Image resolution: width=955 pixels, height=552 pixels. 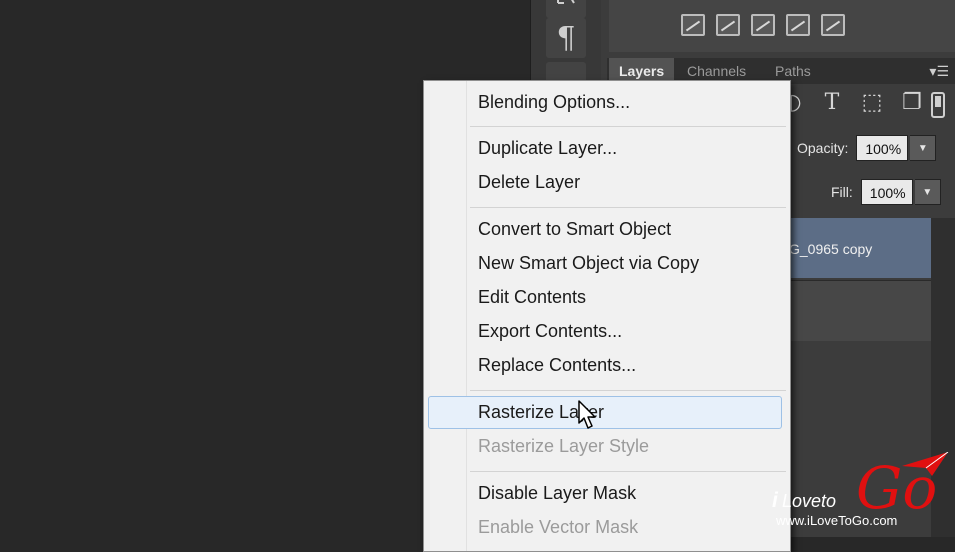 I want to click on layer-row, so click(x=856, y=310).